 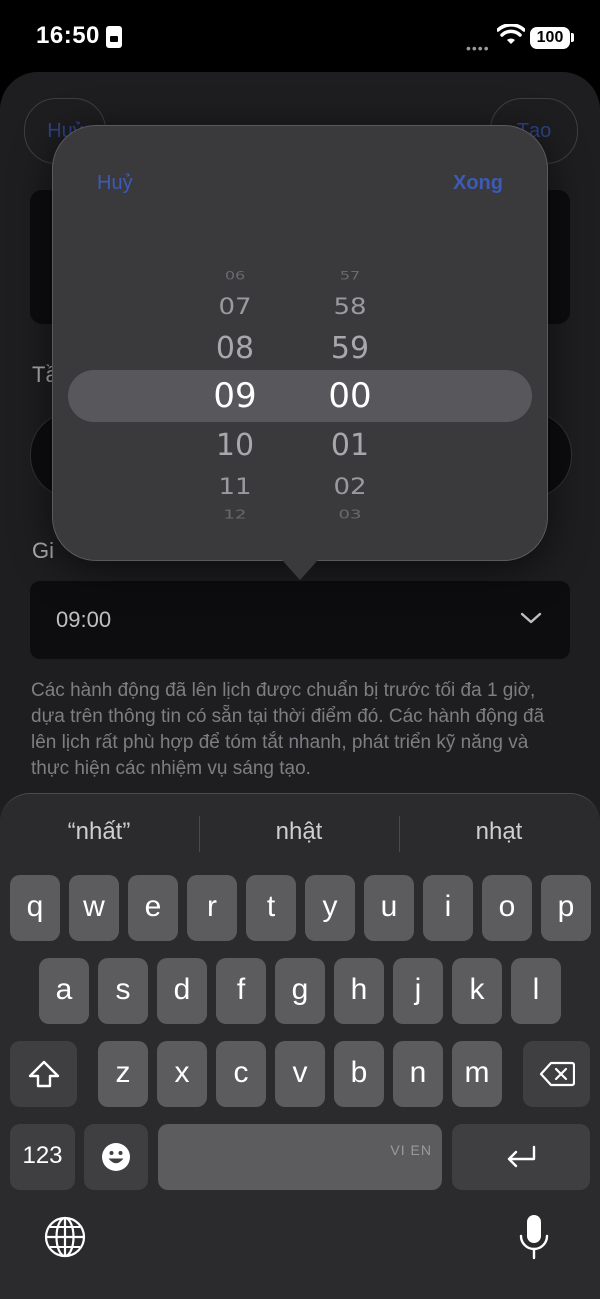 I want to click on picker-cancel-button: Huỷ, so click(x=115, y=183).